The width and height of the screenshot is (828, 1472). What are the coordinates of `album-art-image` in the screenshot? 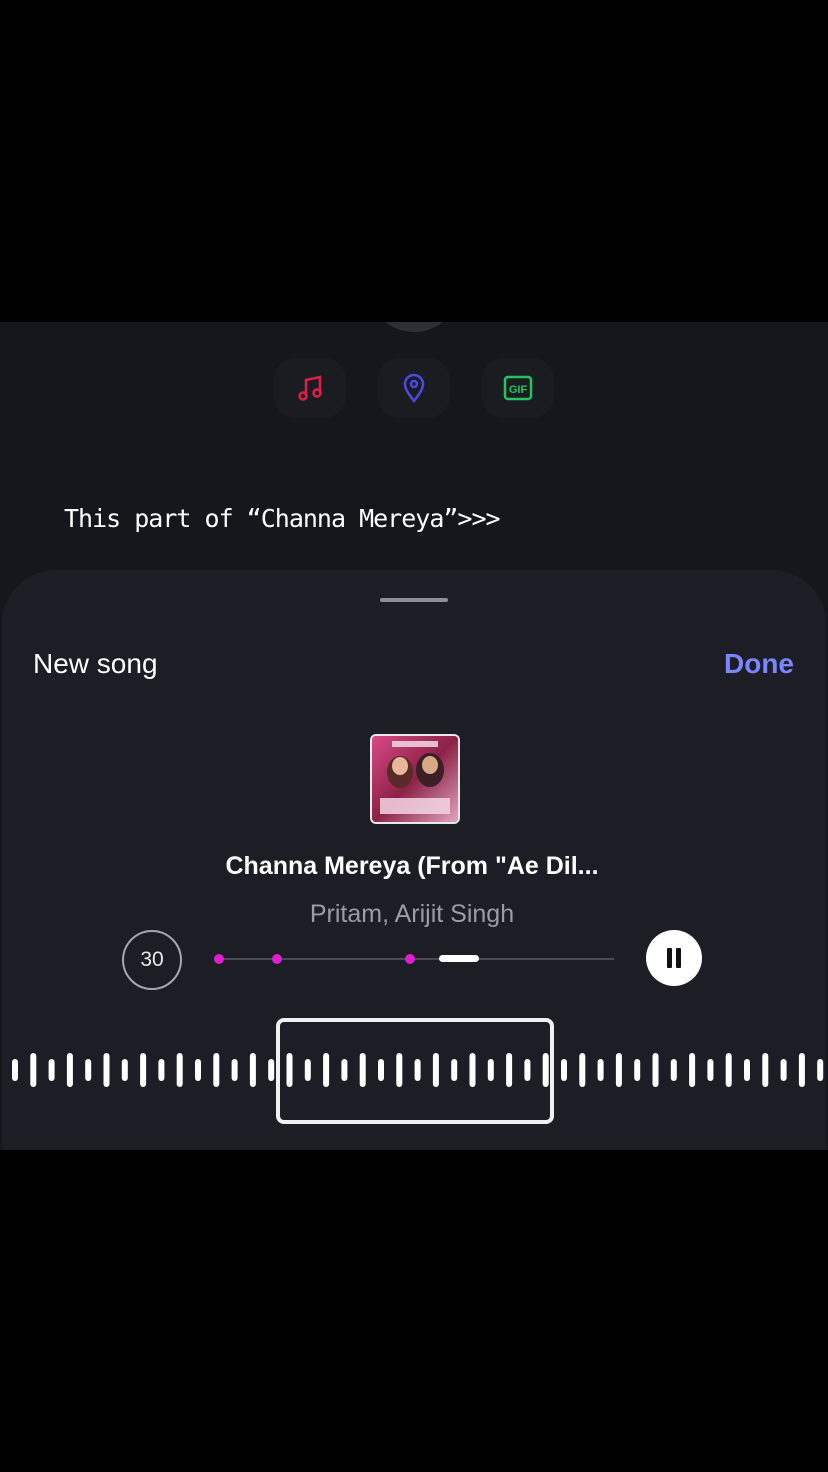 It's located at (415, 779).